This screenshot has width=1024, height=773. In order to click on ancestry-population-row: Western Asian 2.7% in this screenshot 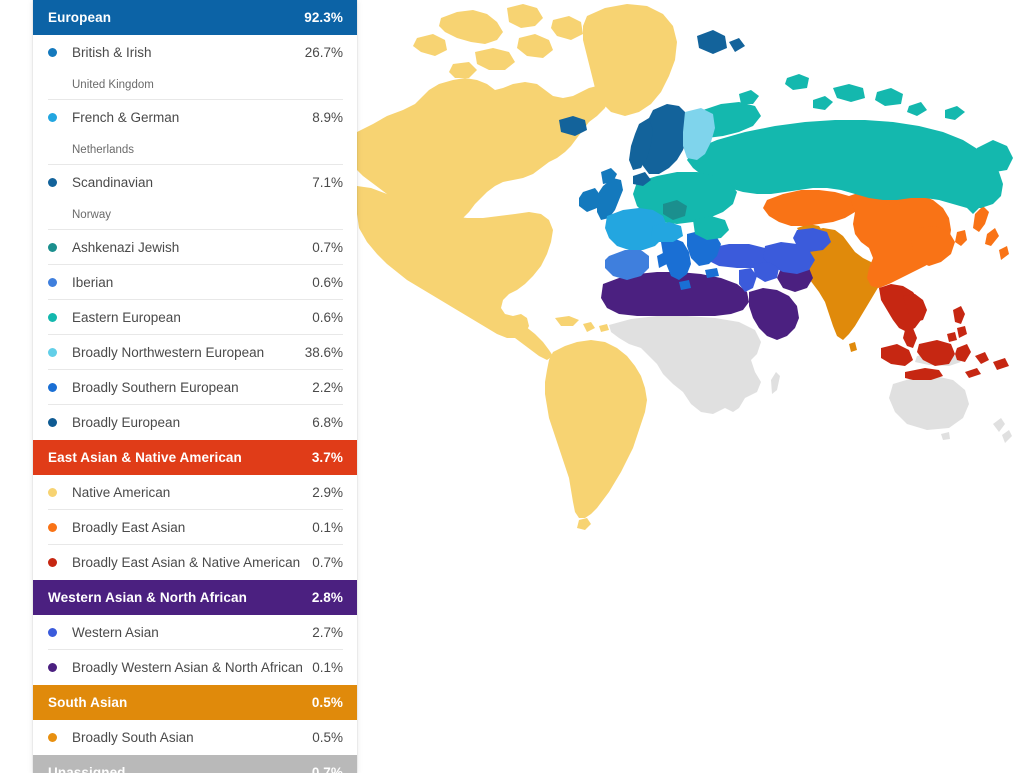, I will do `click(195, 632)`.